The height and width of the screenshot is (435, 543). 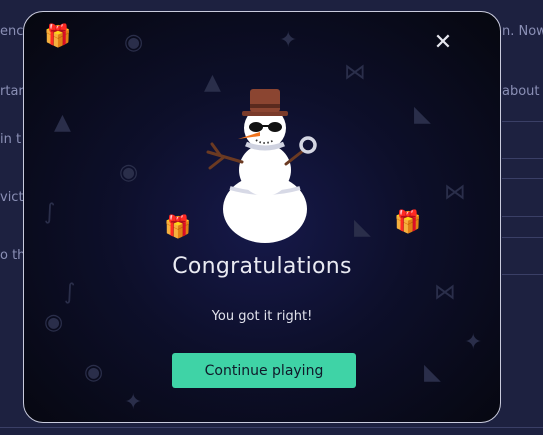 I want to click on background-text: about, so click(x=521, y=91).